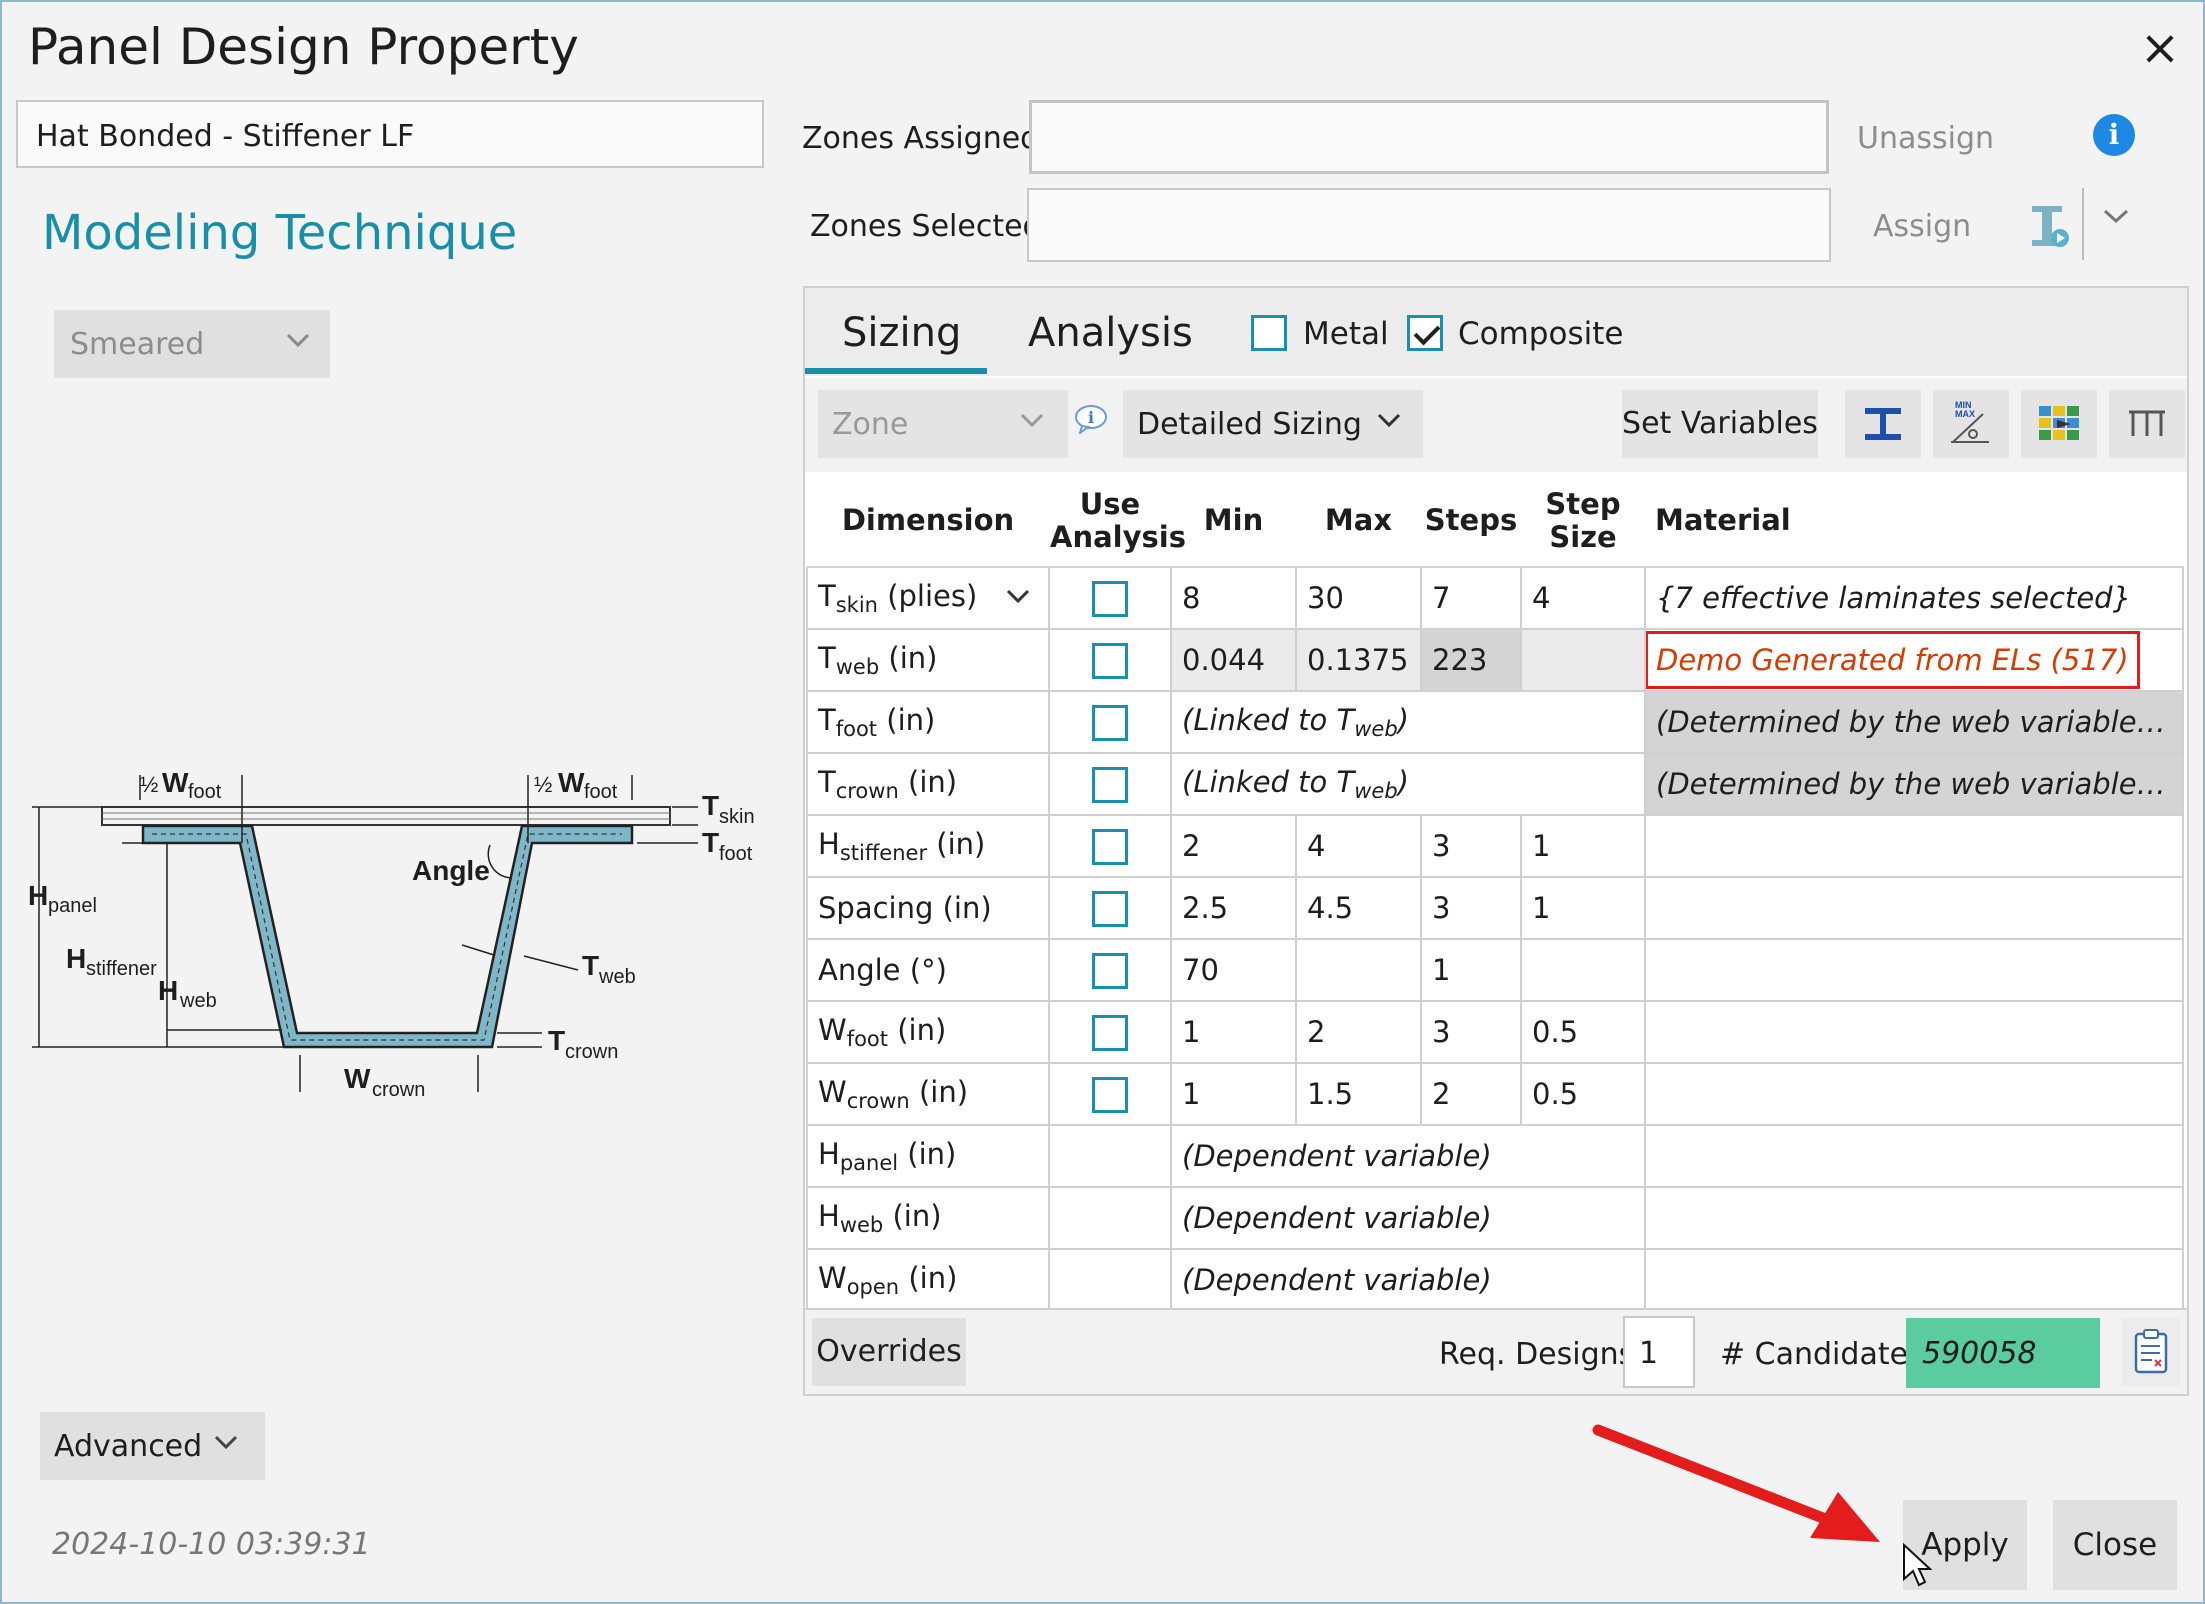 Image resolution: width=2205 pixels, height=1604 pixels. I want to click on max-cell, so click(1358, 970).